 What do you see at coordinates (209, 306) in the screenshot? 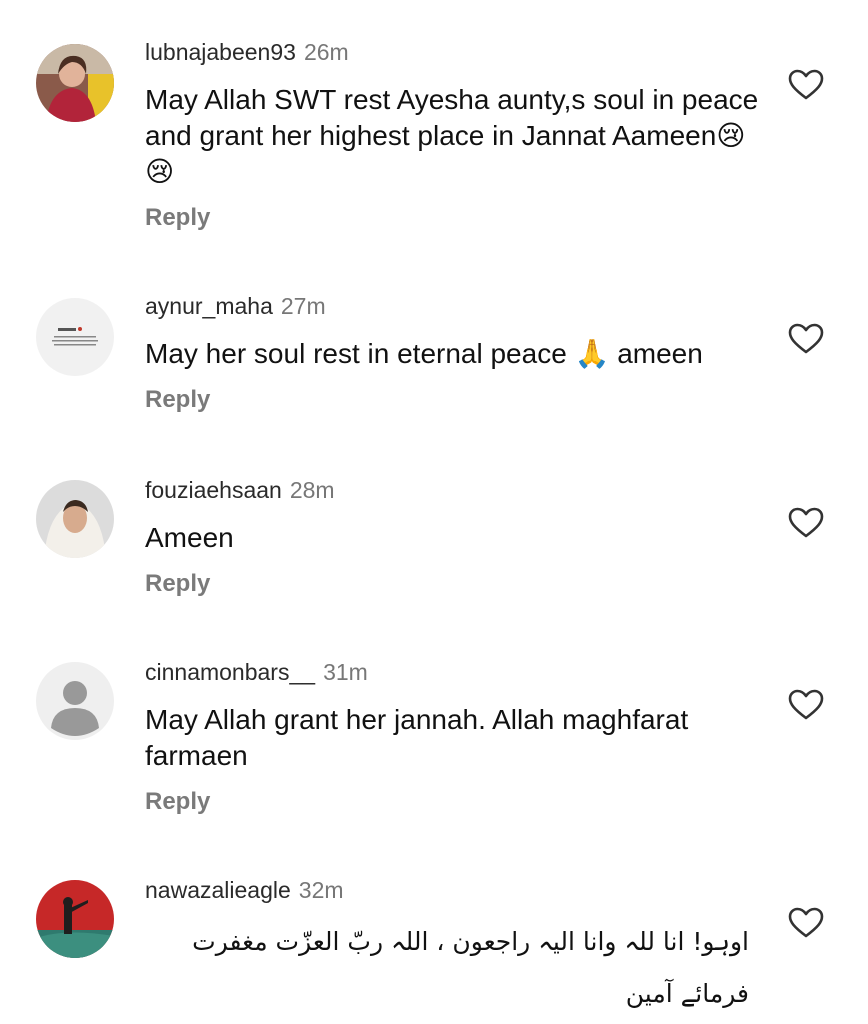
I see `username: aynur_maha` at bounding box center [209, 306].